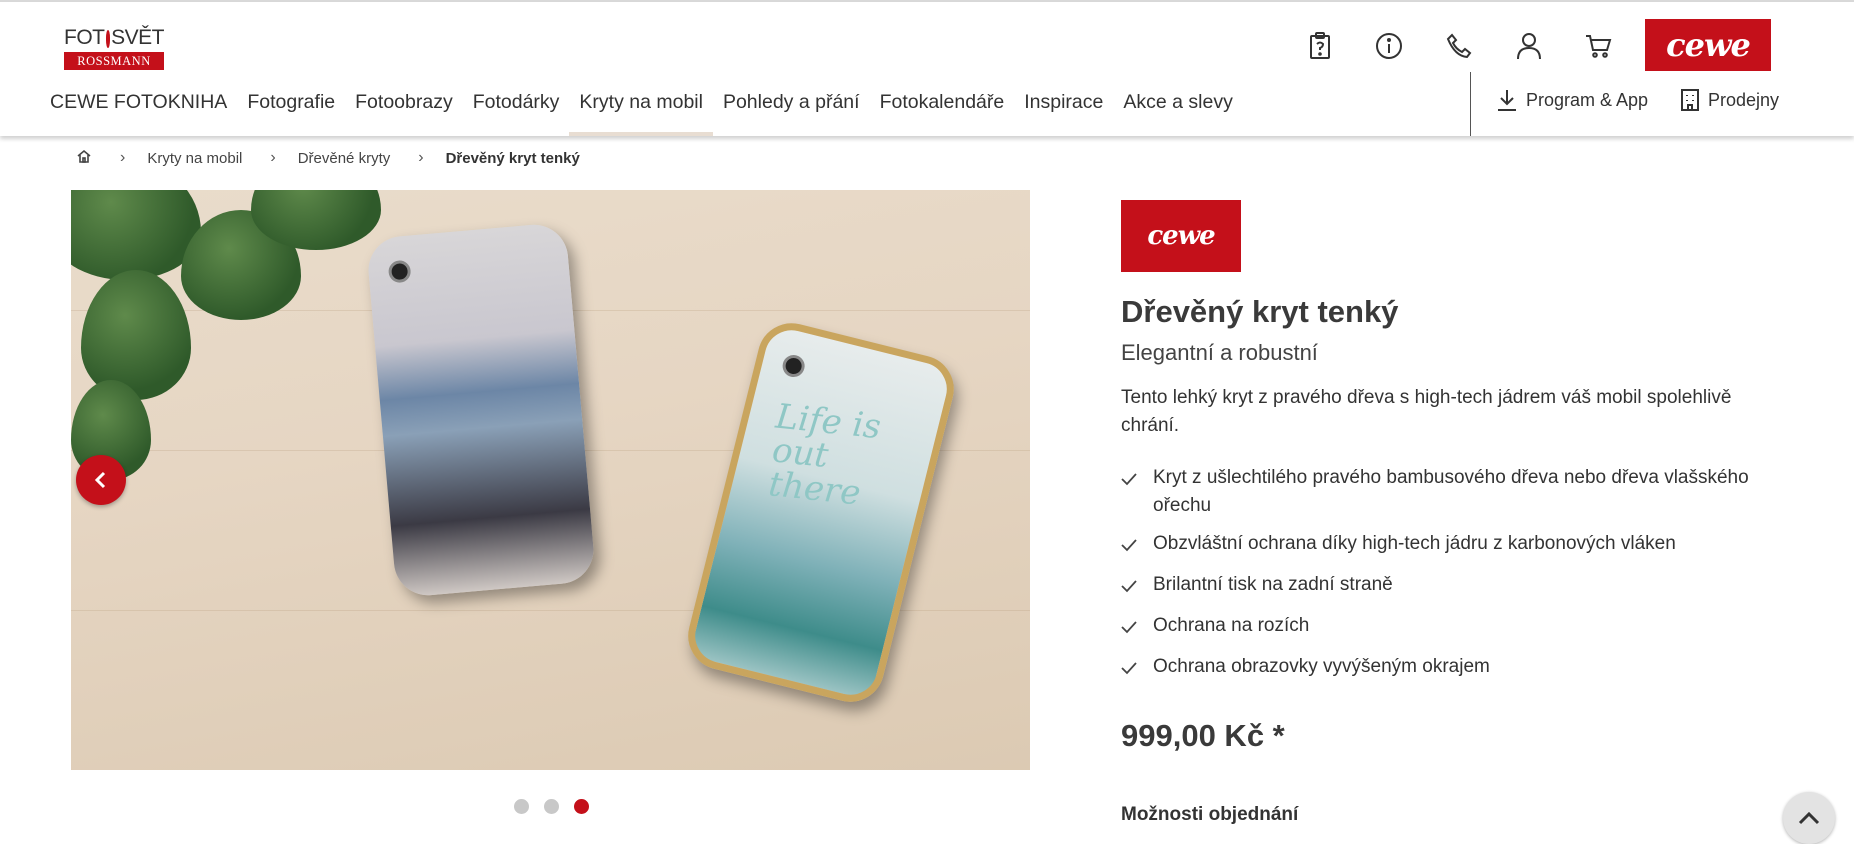 The height and width of the screenshot is (844, 1854). What do you see at coordinates (1177, 109) in the screenshot?
I see `nav-akce-a-slevy: Akce a slevy` at bounding box center [1177, 109].